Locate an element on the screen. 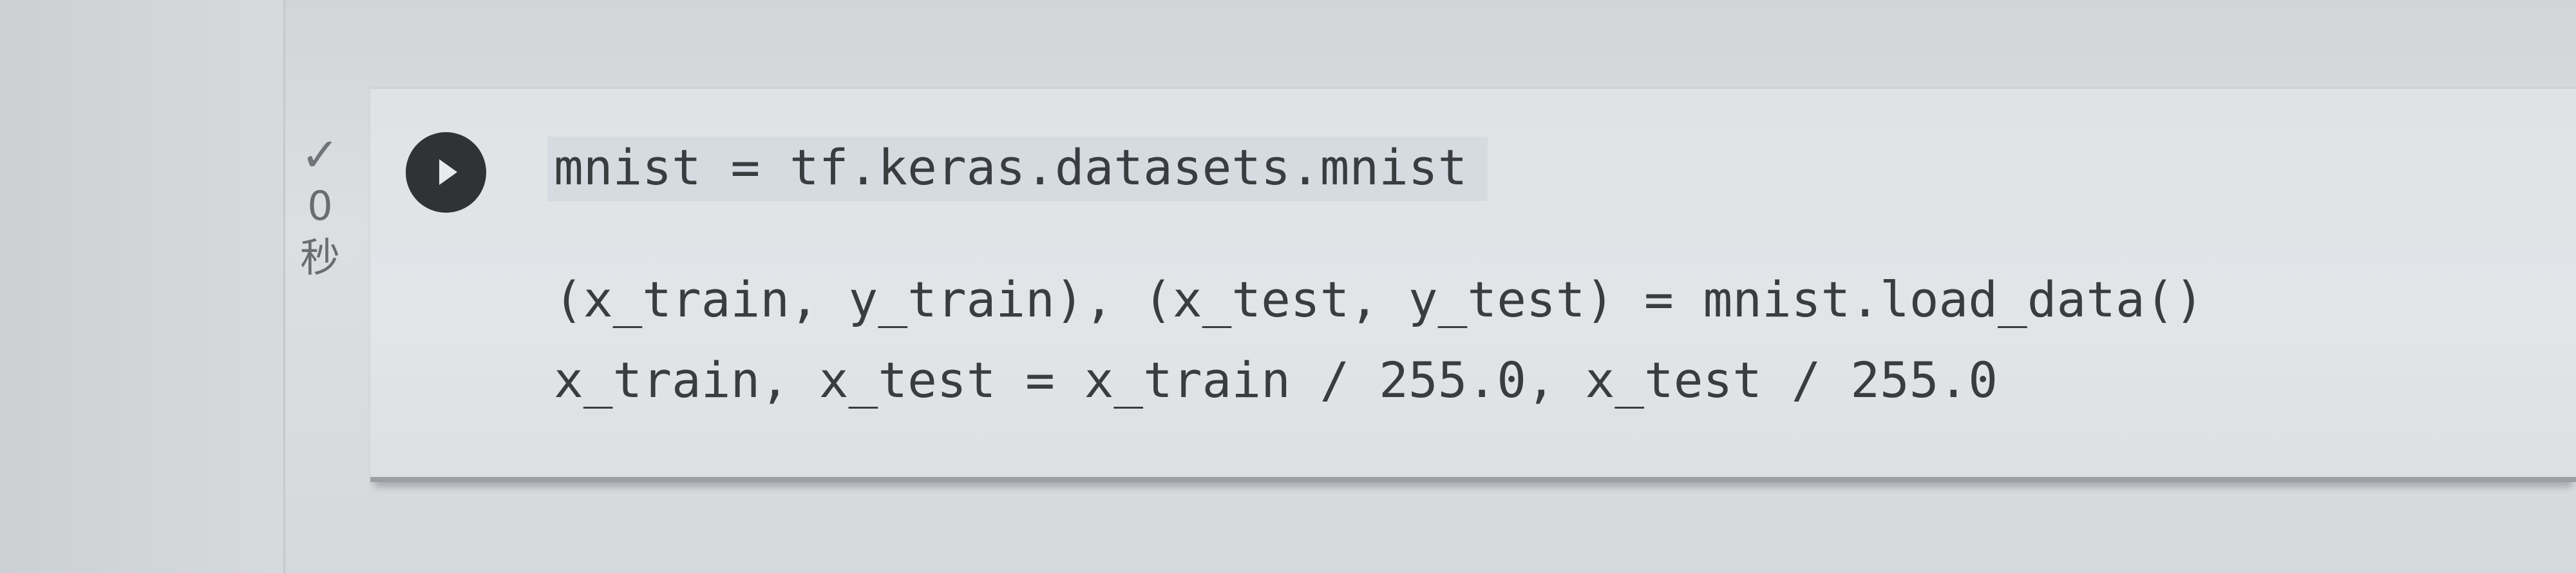 The width and height of the screenshot is (2576, 573). execution-time-unit: 秒 is located at coordinates (319, 257).